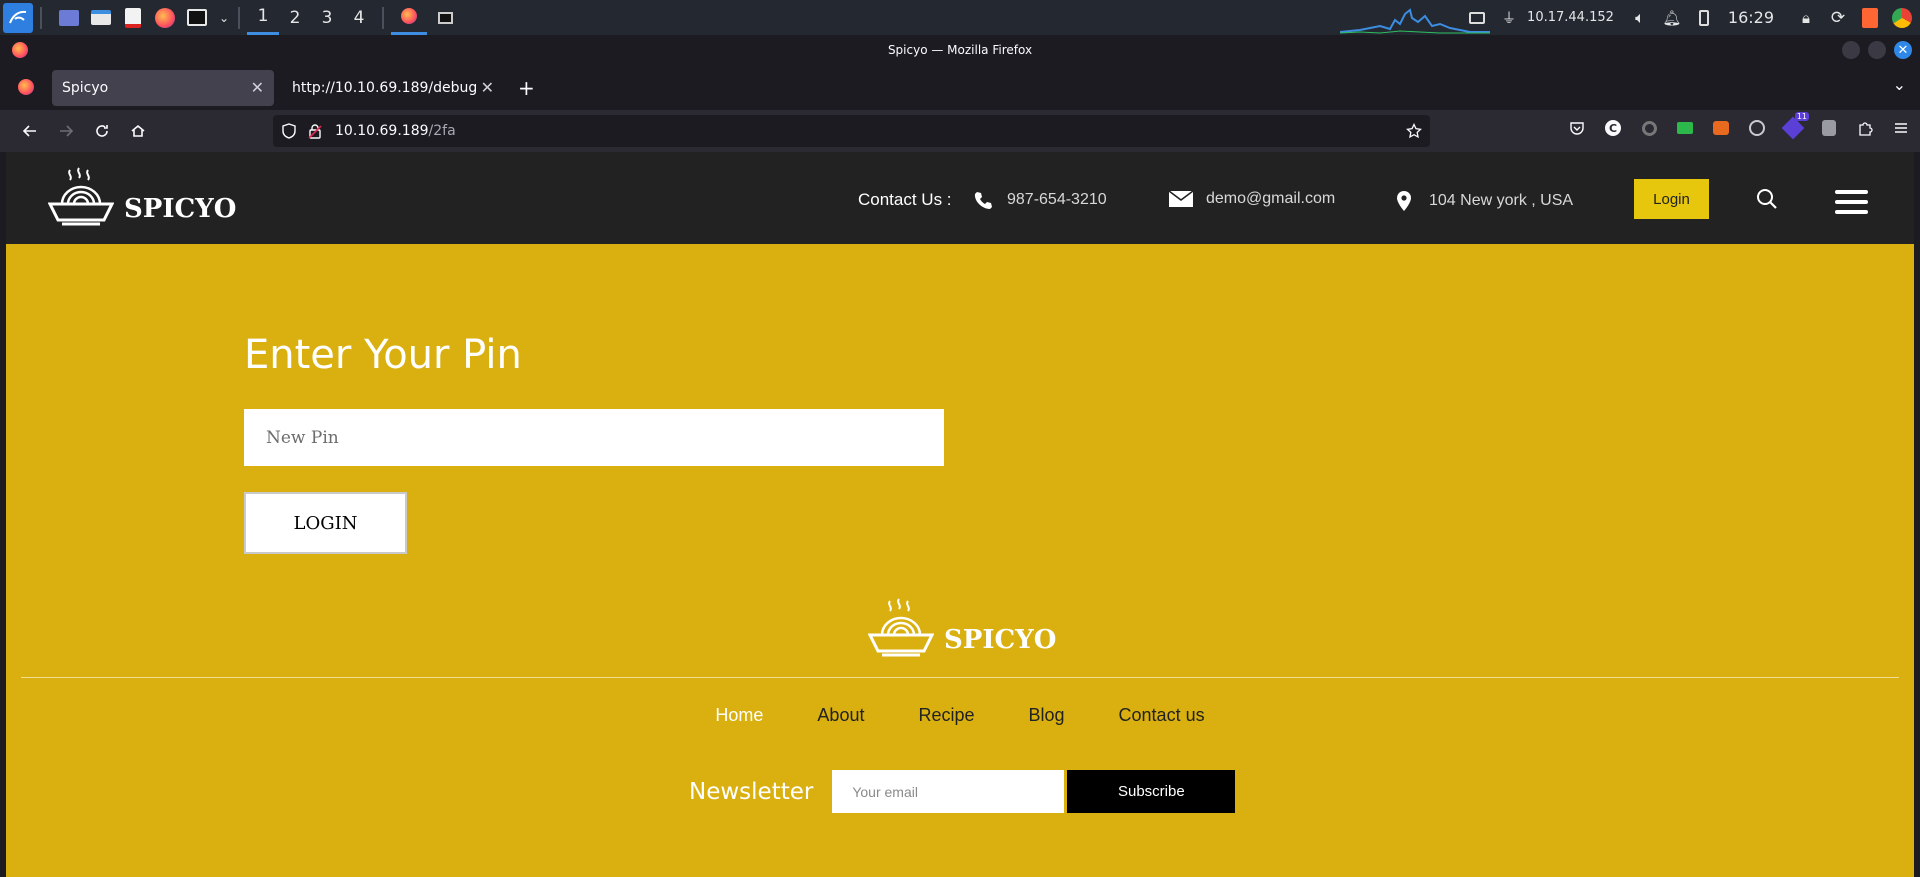 The height and width of the screenshot is (877, 1920). What do you see at coordinates (1767, 199) in the screenshot?
I see `search-icon` at bounding box center [1767, 199].